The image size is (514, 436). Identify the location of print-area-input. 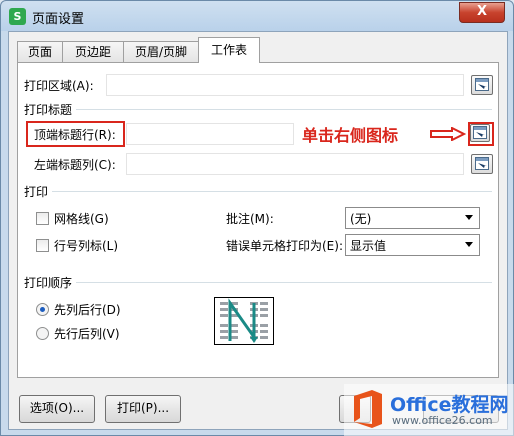
(285, 85).